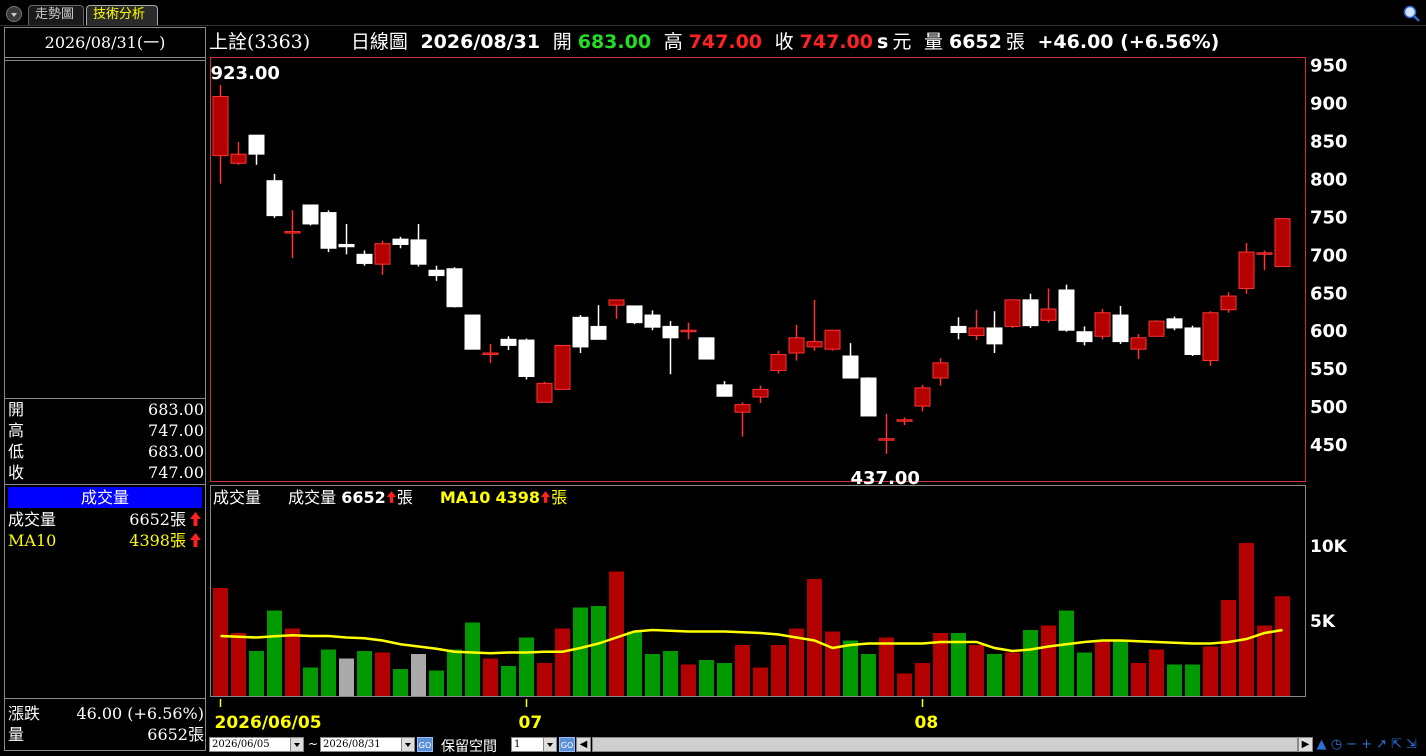 Image resolution: width=1426 pixels, height=756 pixels. I want to click on reserve-space-stepper: 1, so click(534, 744).